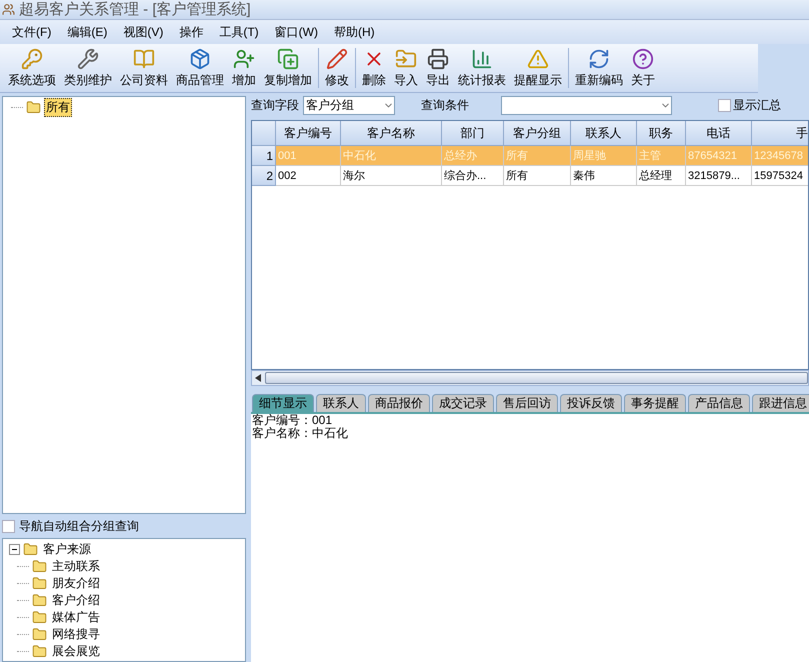  What do you see at coordinates (537, 176) in the screenshot?
I see `table-cell: 所有` at bounding box center [537, 176].